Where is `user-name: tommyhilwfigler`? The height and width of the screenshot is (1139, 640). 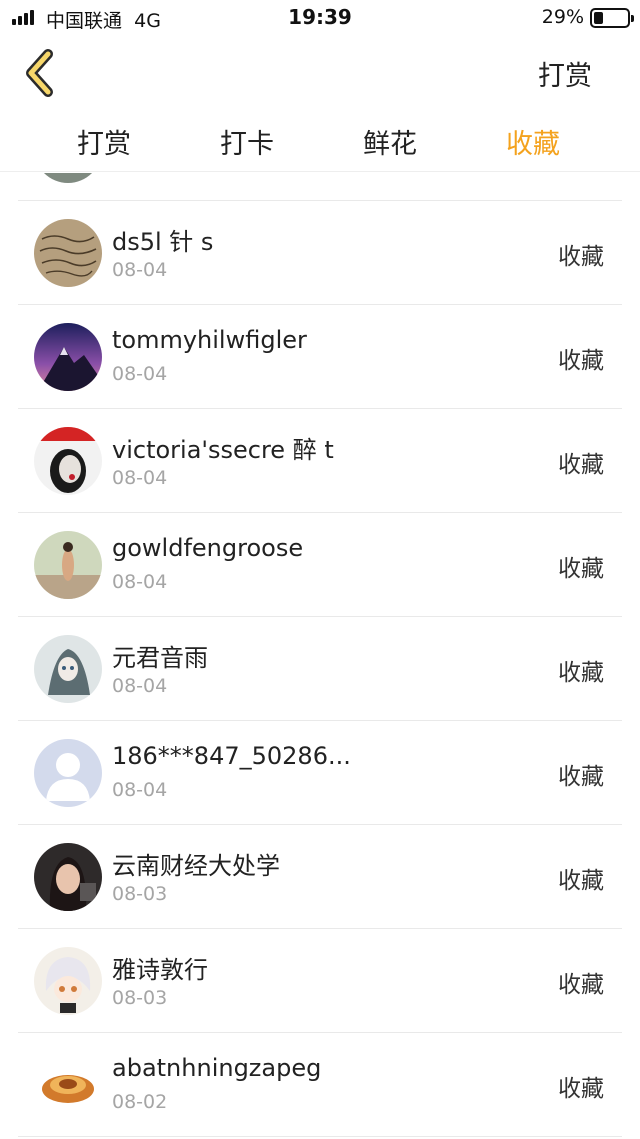
user-name: tommyhilwfigler is located at coordinates (209, 340).